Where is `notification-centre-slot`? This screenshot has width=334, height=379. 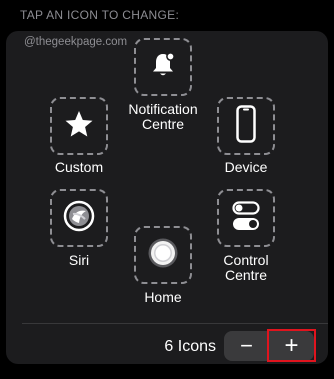
notification-centre-slot is located at coordinates (163, 67).